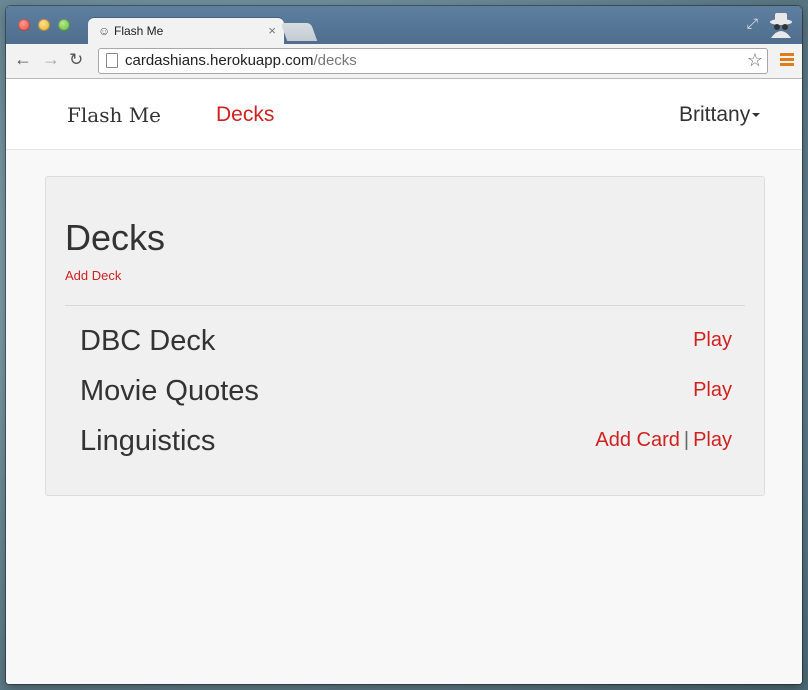 The image size is (808, 690). I want to click on brand-link: Flash Me, so click(114, 115).